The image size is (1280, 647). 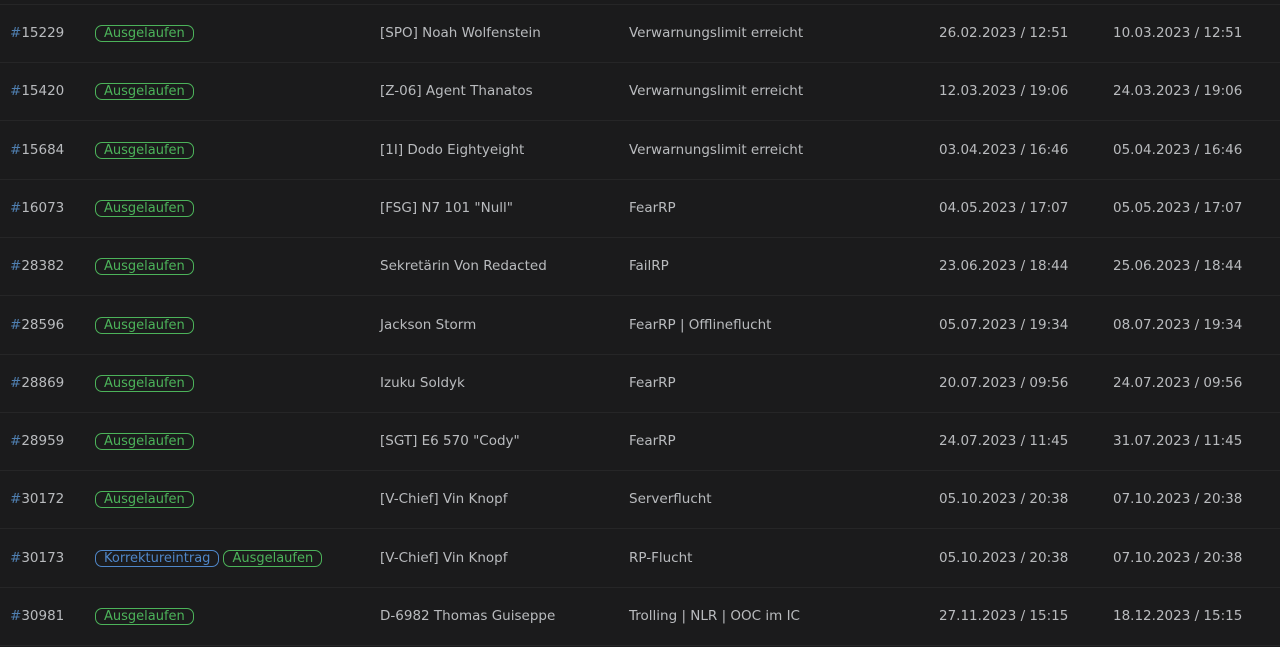 I want to click on ban-id: #30173, so click(x=37, y=558).